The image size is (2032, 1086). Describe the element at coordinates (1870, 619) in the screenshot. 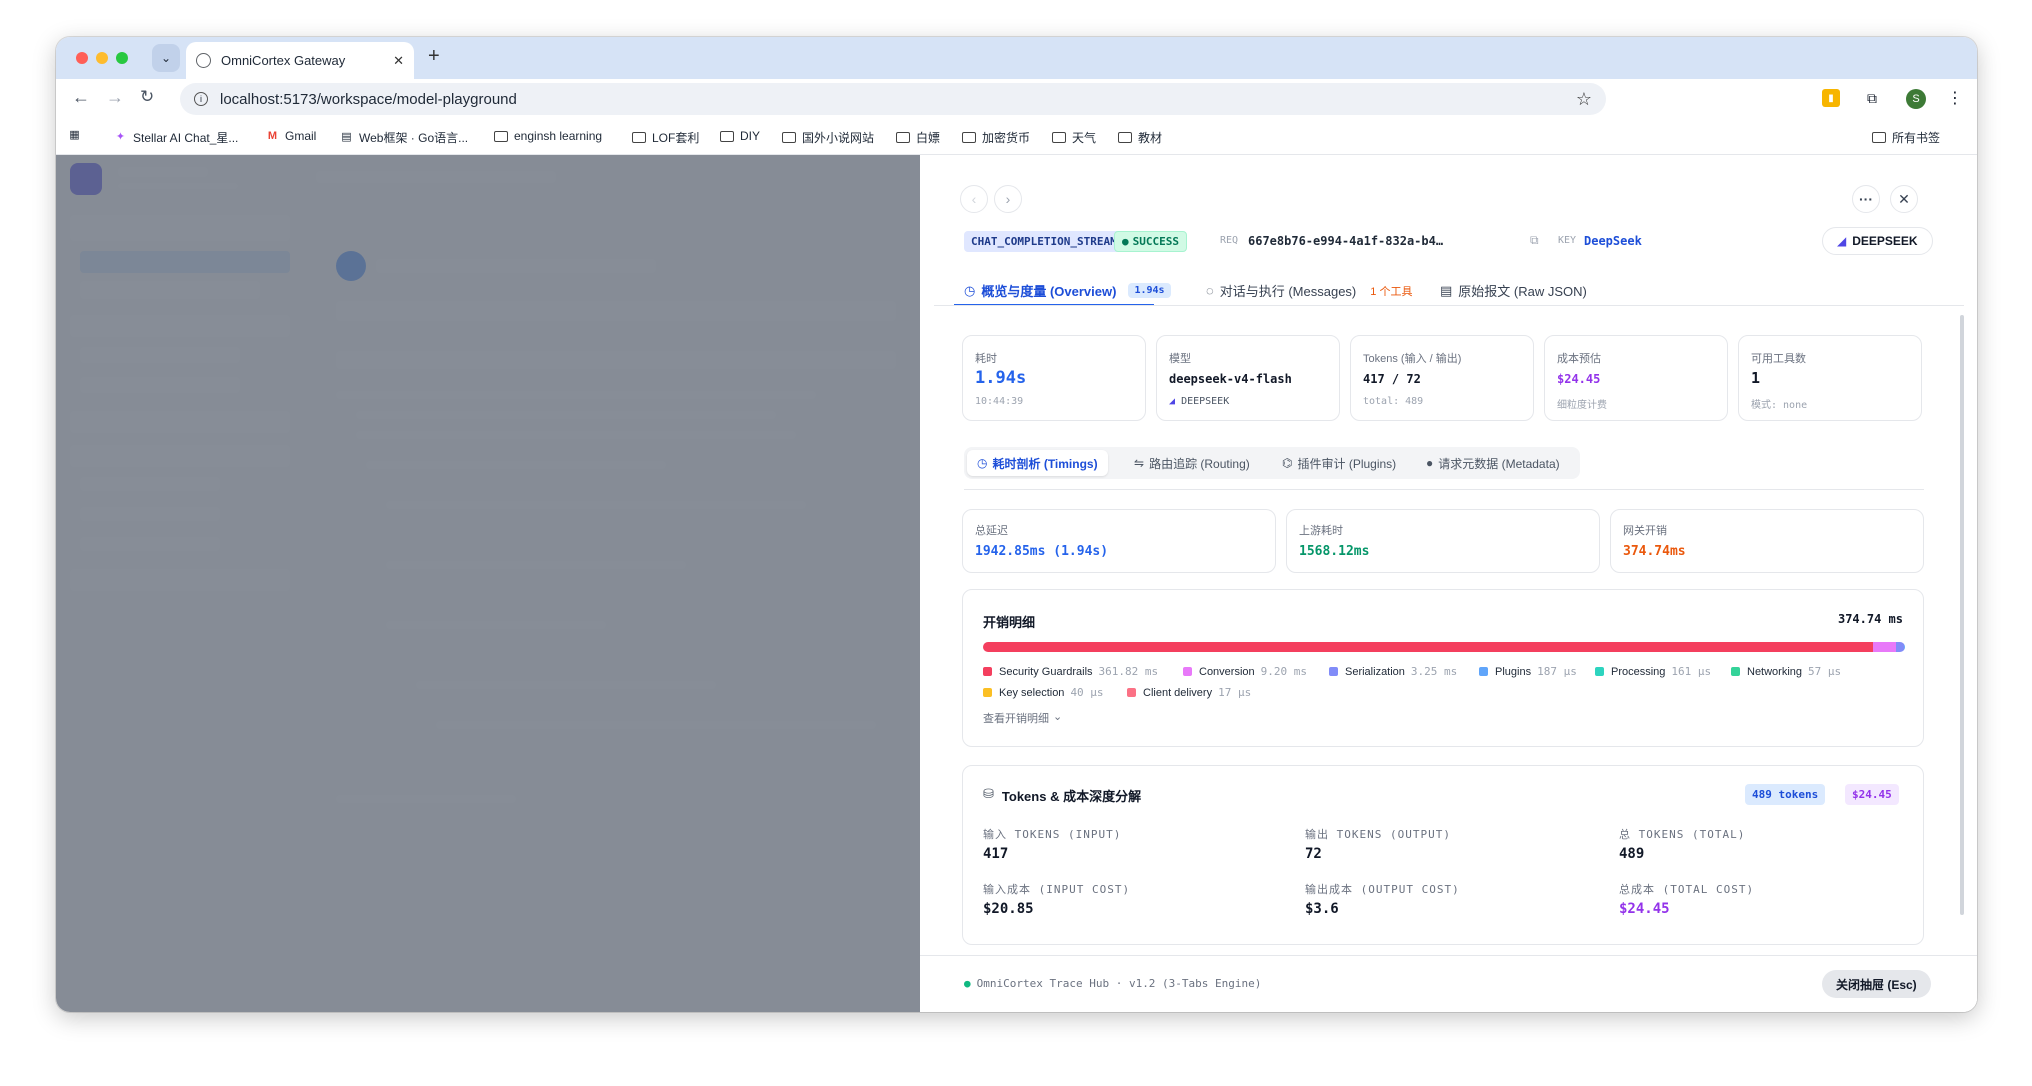

I see `overhead-total: 374.74 ms` at that location.